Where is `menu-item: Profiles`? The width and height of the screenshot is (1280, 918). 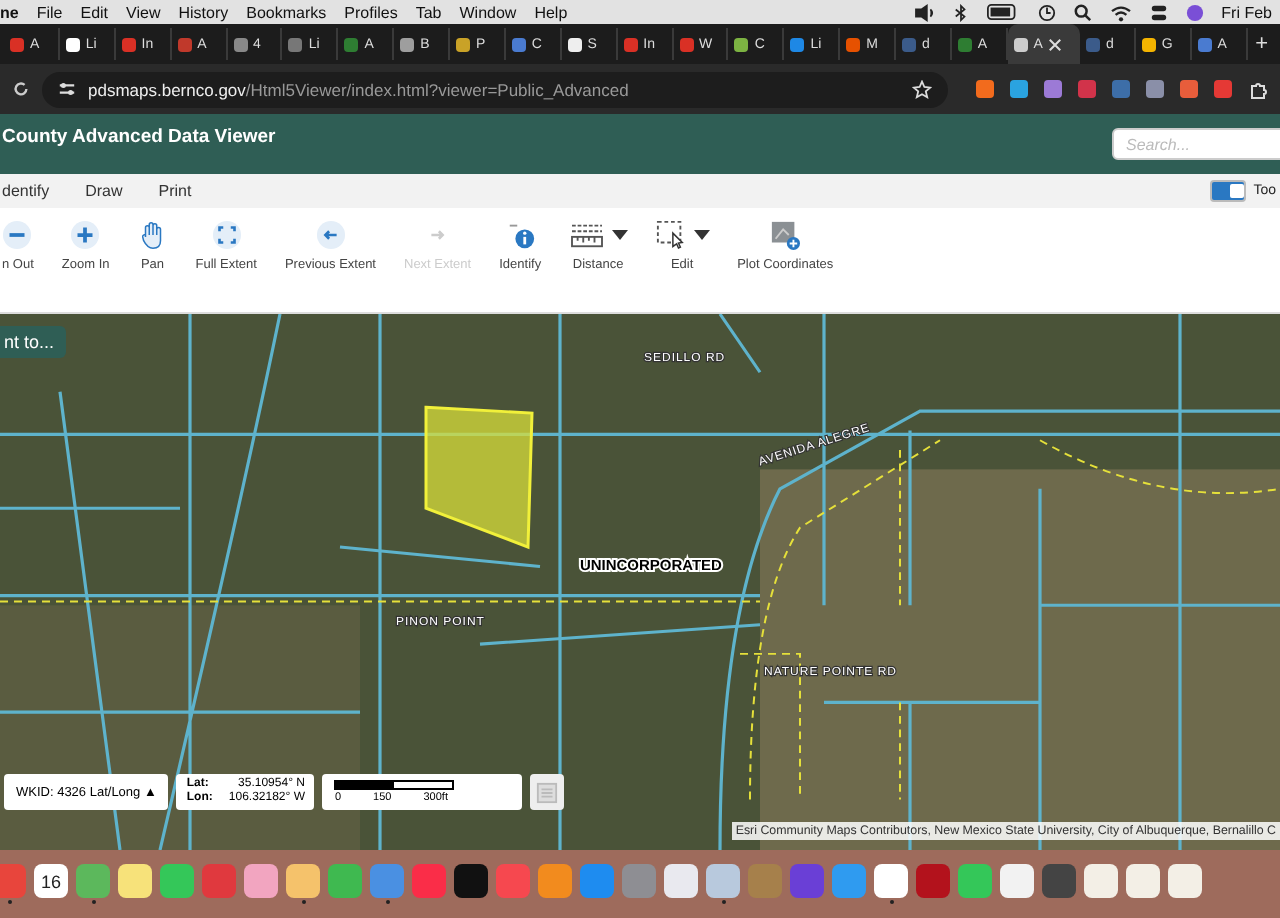
menu-item: Profiles is located at coordinates (371, 12).